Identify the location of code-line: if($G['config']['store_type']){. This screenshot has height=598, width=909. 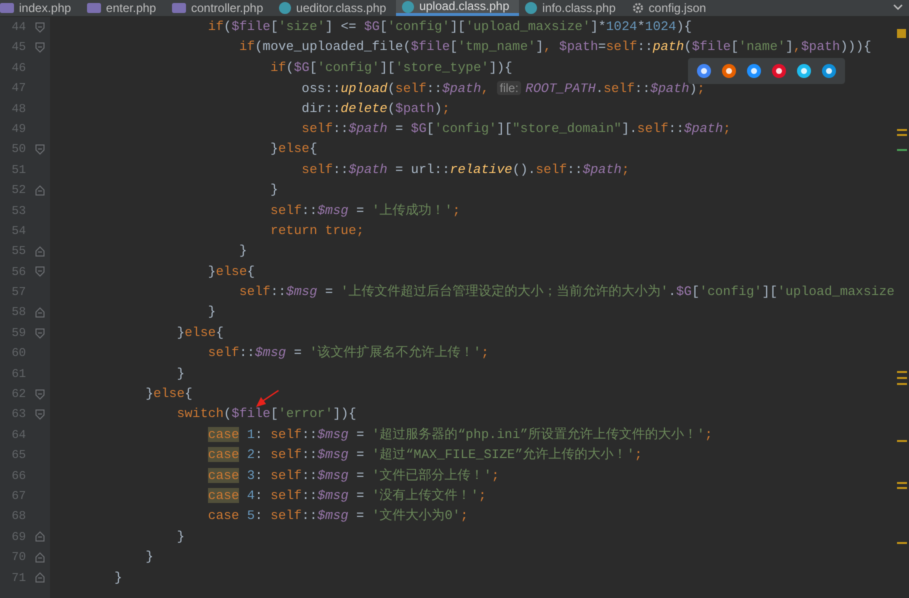
(390, 67).